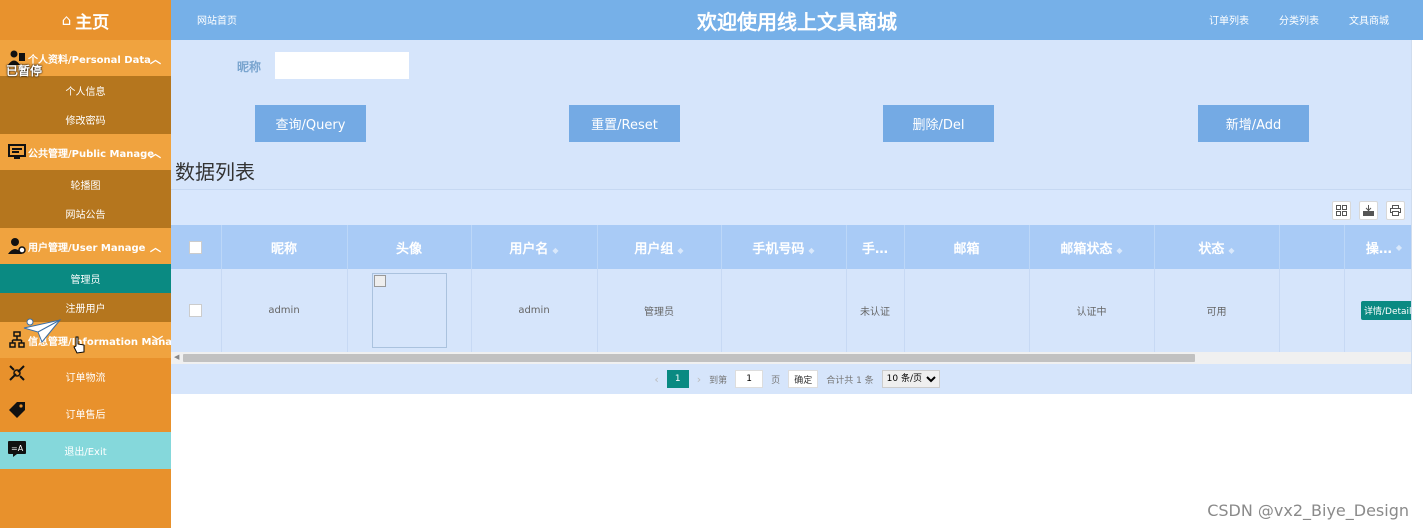 The image size is (1423, 528). I want to click on sidebar-item-after-sales: 订单售后, so click(85, 413).